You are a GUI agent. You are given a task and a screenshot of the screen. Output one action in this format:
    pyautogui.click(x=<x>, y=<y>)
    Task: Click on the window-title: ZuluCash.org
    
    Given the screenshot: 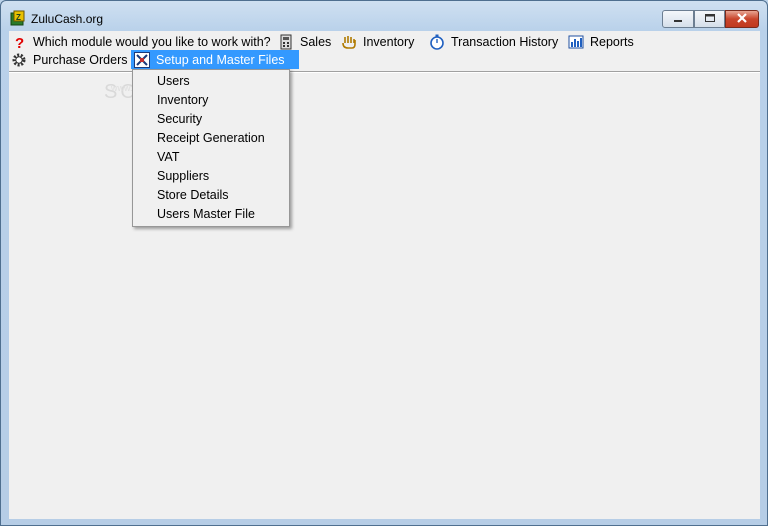 What is the action you would take?
    pyautogui.click(x=67, y=19)
    